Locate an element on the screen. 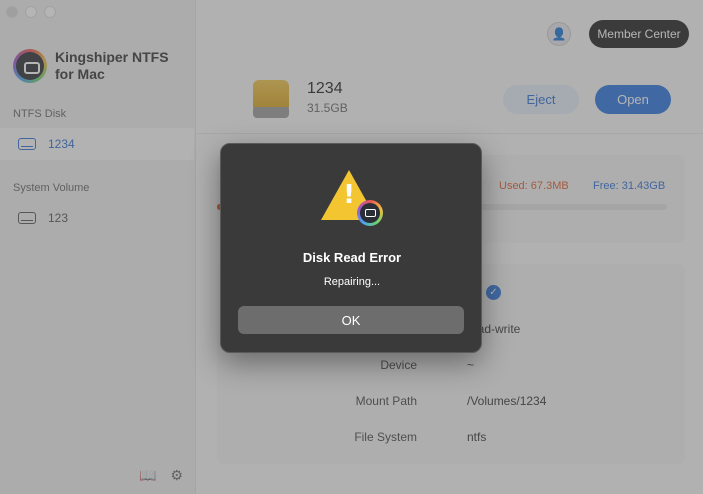 Image resolution: width=703 pixels, height=494 pixels. app-badge-icon is located at coordinates (370, 213).